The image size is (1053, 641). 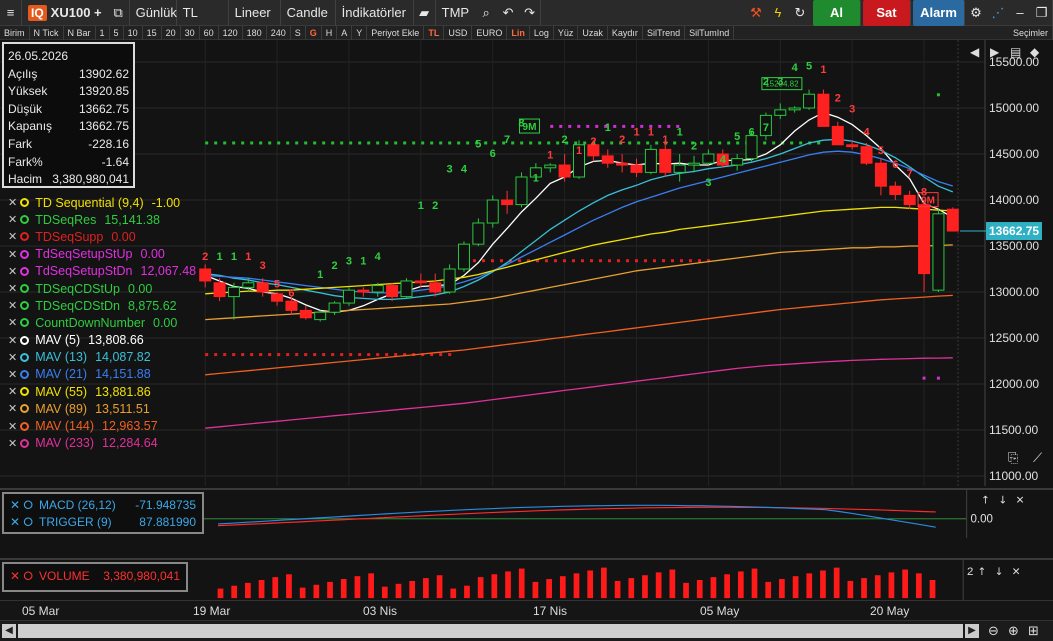 I want to click on period-option: N Tick, so click(x=47, y=32).